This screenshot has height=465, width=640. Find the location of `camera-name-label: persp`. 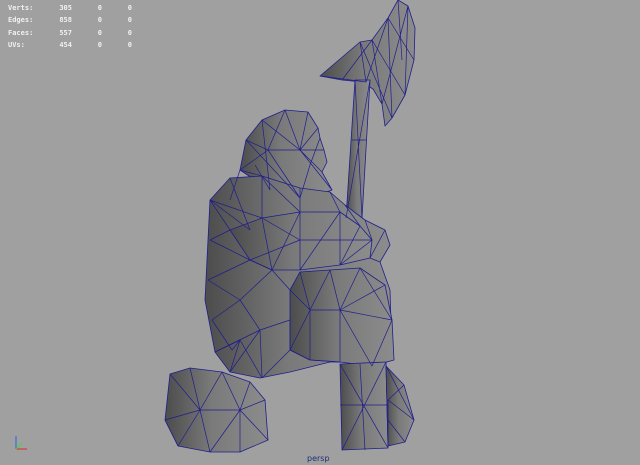

camera-name-label: persp is located at coordinates (318, 458).